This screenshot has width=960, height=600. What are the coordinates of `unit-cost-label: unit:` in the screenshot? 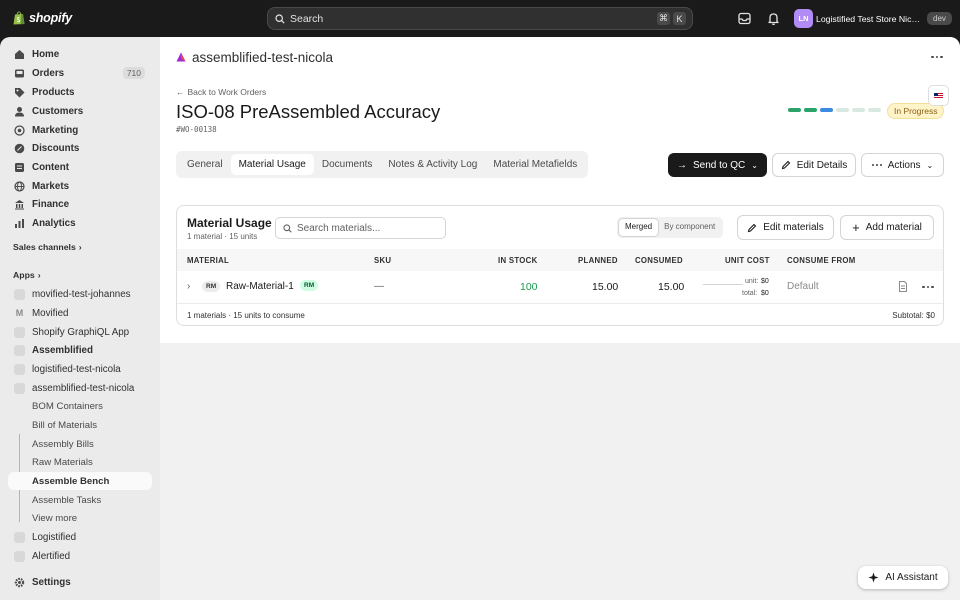 It's located at (752, 281).